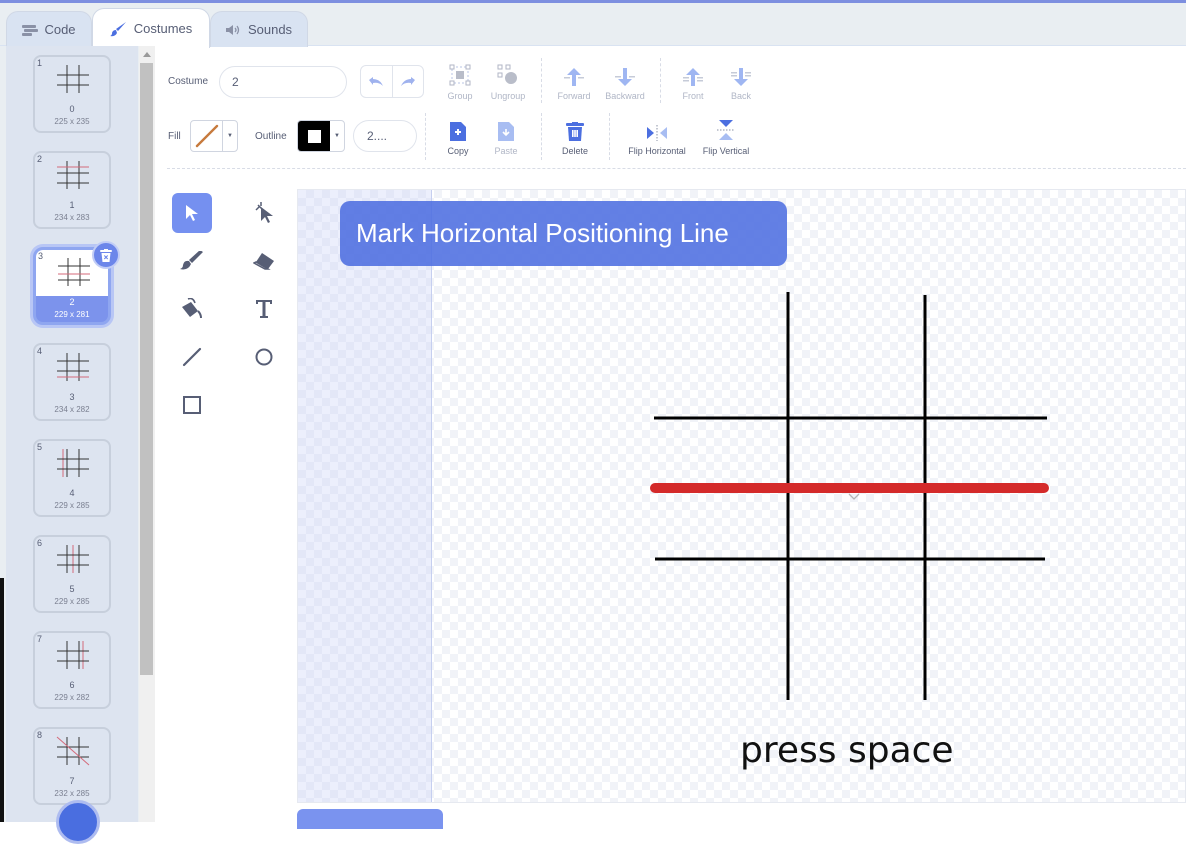 This screenshot has width=1186, height=844. I want to click on undo-redo-group, so click(392, 81).